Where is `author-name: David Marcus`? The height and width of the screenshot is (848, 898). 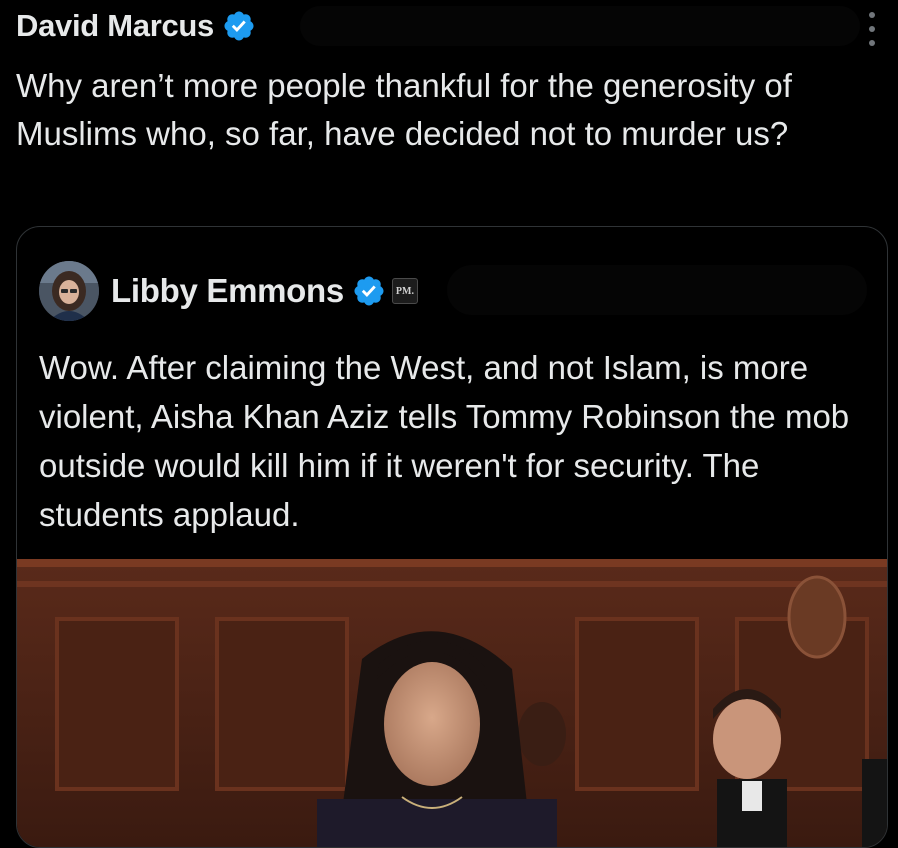
author-name: David Marcus is located at coordinates (115, 26).